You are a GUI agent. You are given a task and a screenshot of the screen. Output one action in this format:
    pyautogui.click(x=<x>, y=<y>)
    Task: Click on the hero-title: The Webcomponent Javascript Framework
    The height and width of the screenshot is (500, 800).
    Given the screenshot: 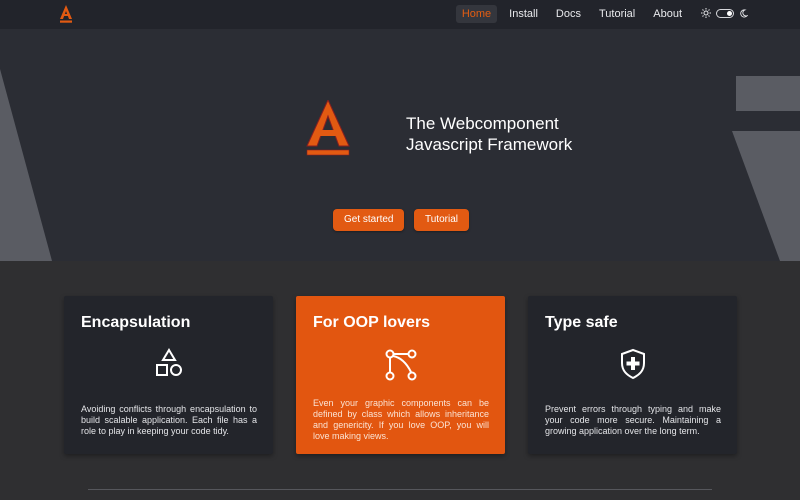 What is the action you would take?
    pyautogui.click(x=489, y=134)
    